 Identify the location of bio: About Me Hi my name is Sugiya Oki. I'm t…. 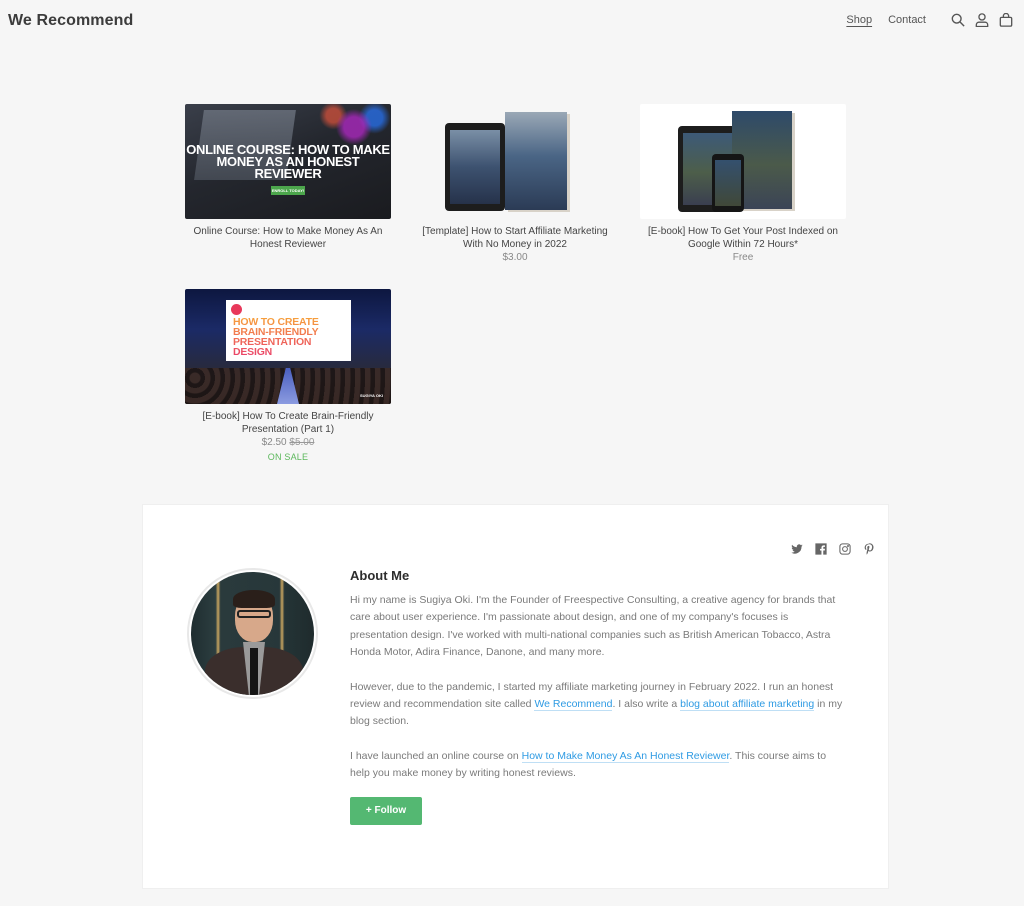
(597, 696).